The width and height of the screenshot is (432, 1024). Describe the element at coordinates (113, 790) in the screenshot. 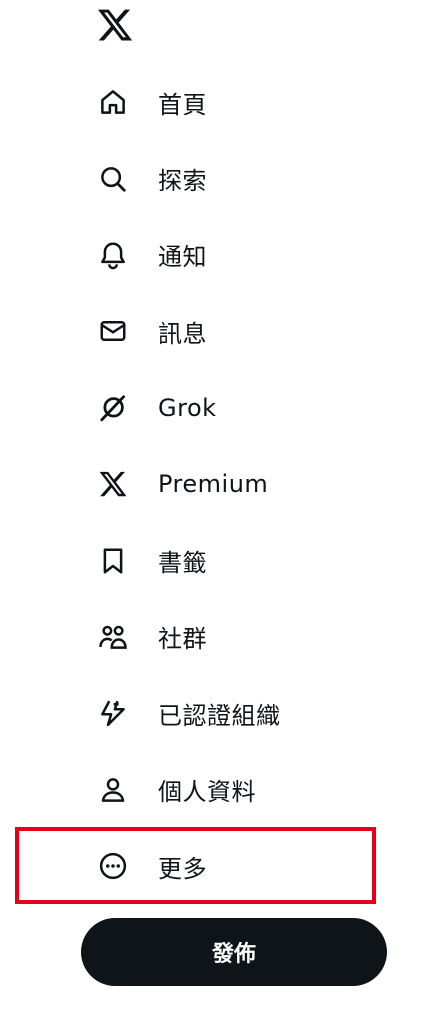

I see `profile-icon` at that location.